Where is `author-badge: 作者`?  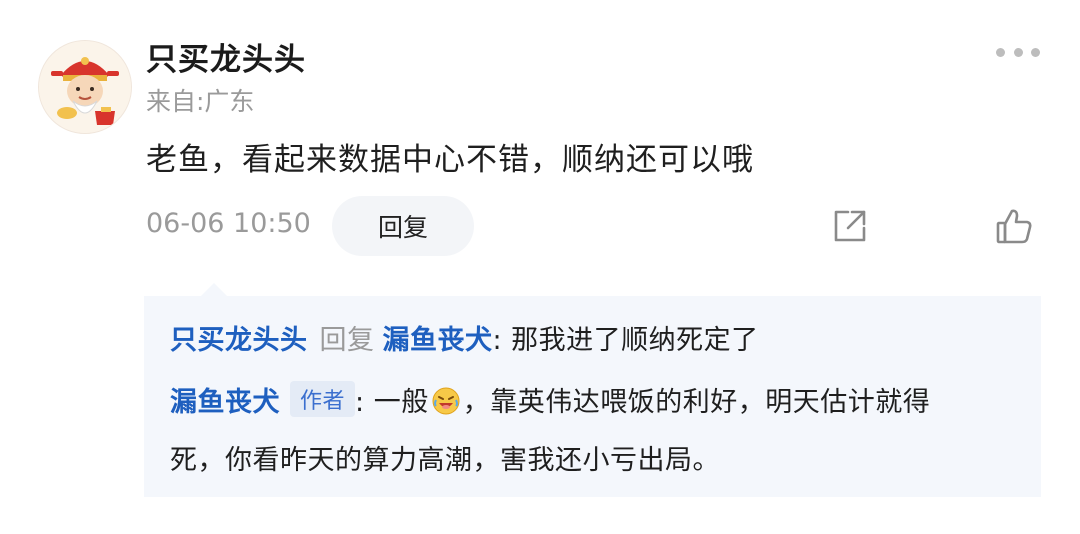 author-badge: 作者 is located at coordinates (323, 399).